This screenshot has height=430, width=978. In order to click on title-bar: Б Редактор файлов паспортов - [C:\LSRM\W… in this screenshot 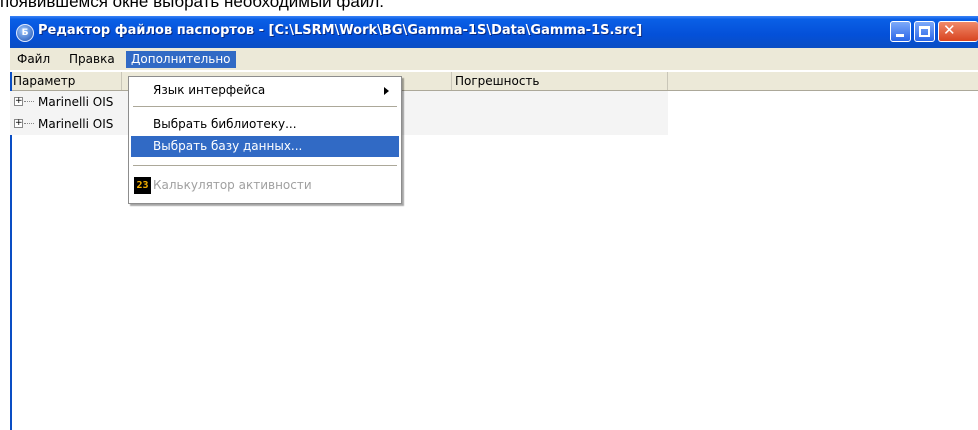, I will do `click(494, 32)`.